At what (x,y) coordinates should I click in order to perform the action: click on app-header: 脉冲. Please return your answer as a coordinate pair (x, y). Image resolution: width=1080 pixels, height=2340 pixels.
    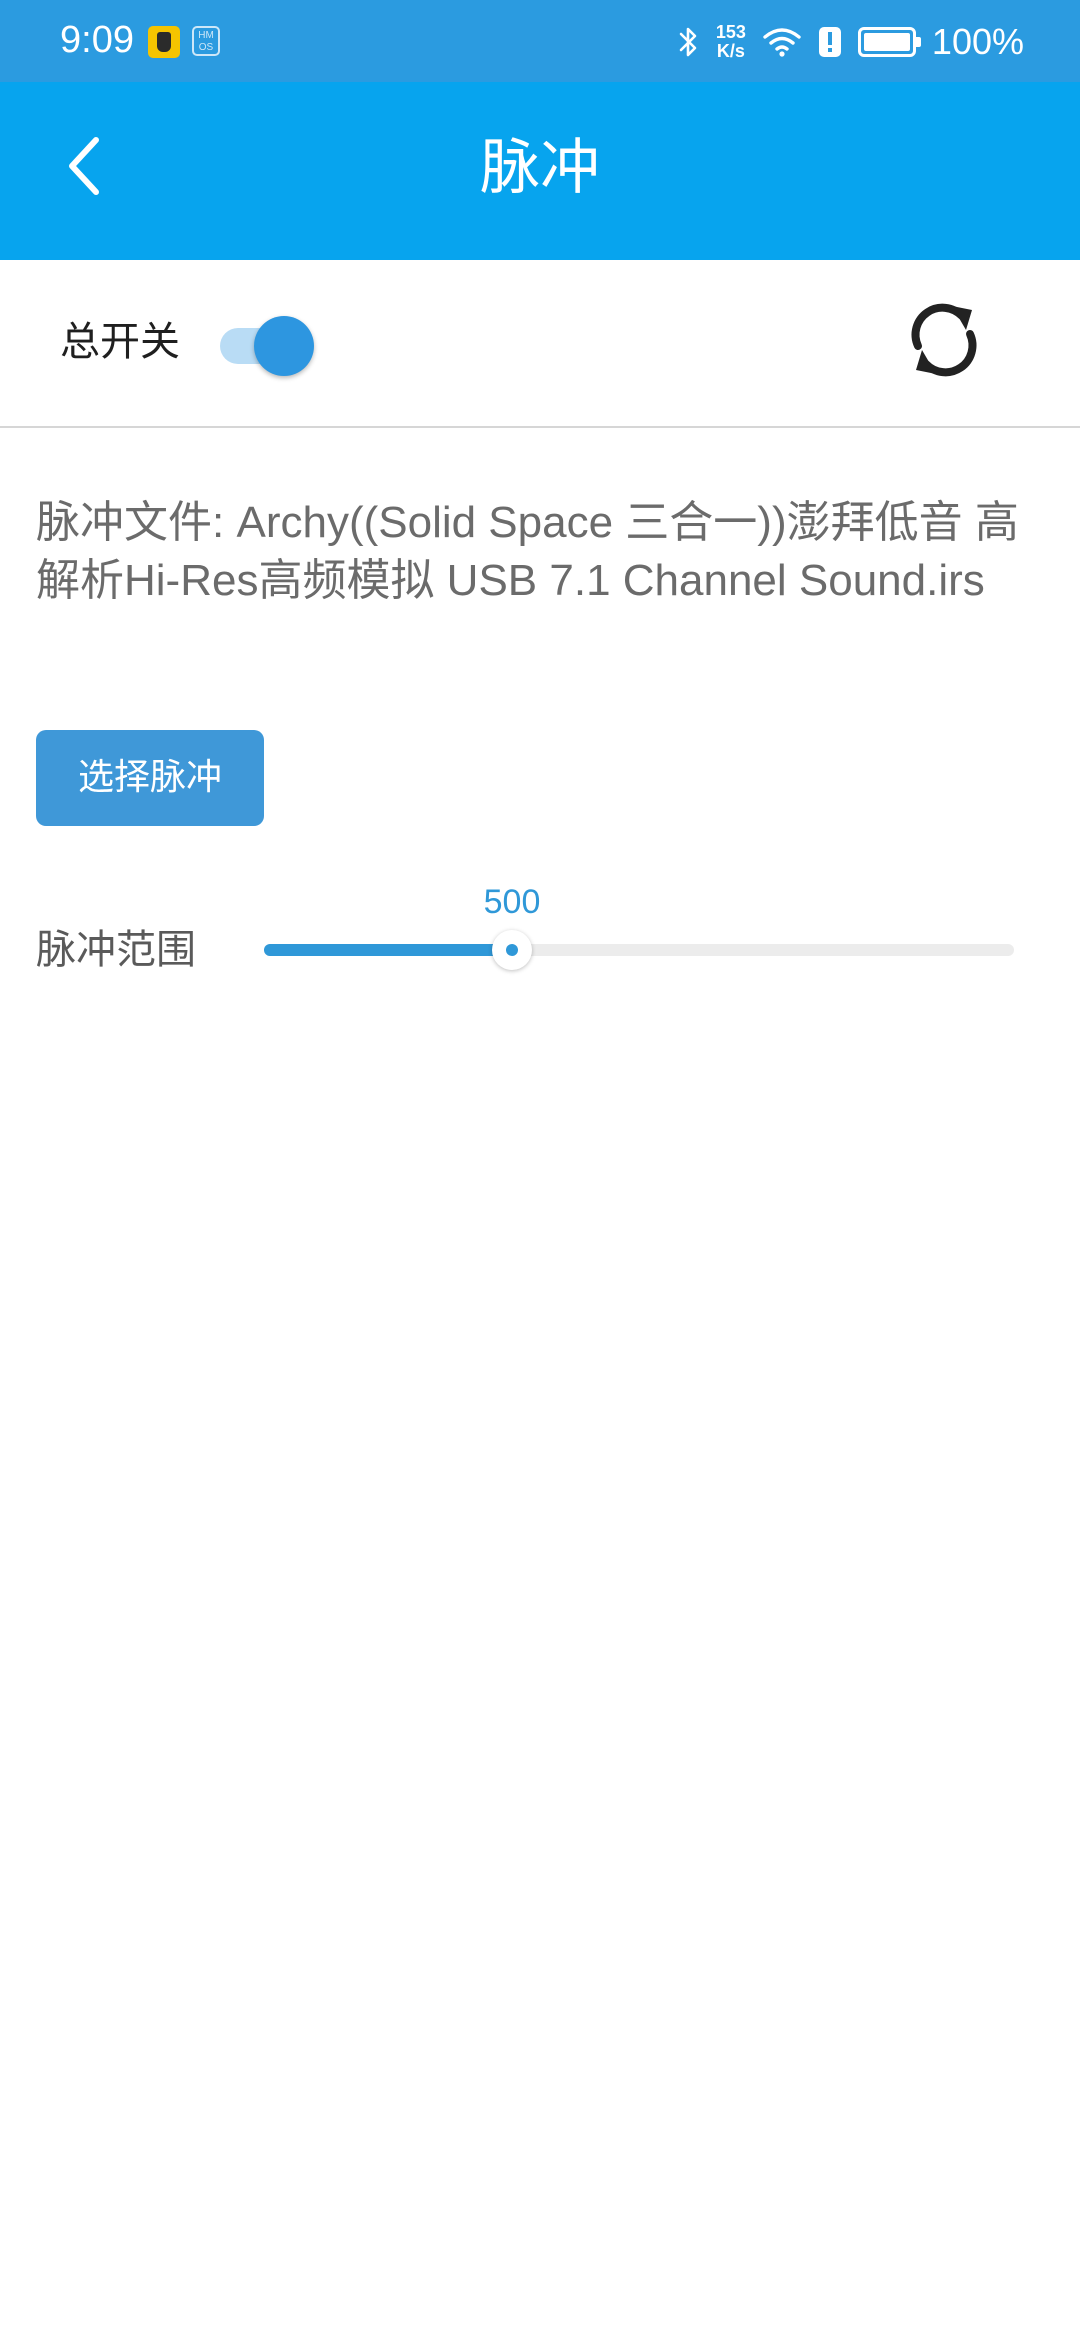
    Looking at the image, I should click on (540, 171).